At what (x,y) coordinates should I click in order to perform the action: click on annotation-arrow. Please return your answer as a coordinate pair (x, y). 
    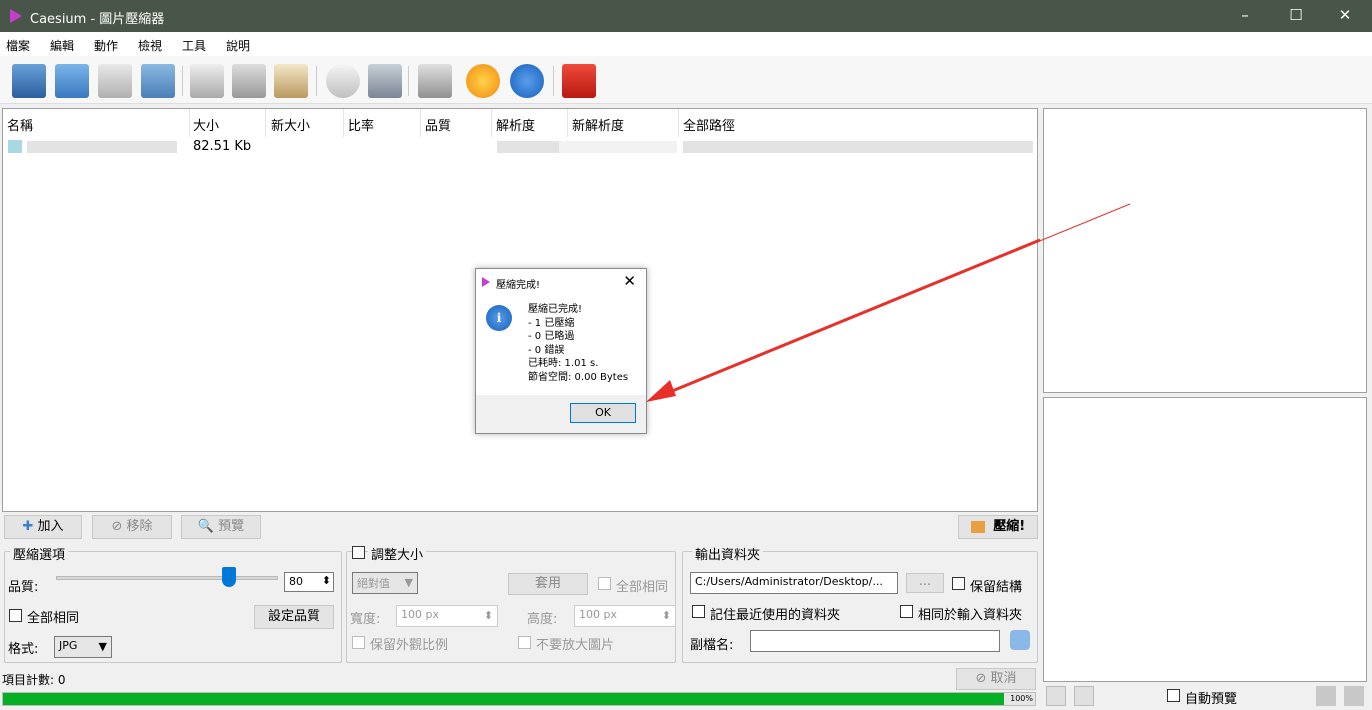
    Looking at the image, I should click on (888, 302).